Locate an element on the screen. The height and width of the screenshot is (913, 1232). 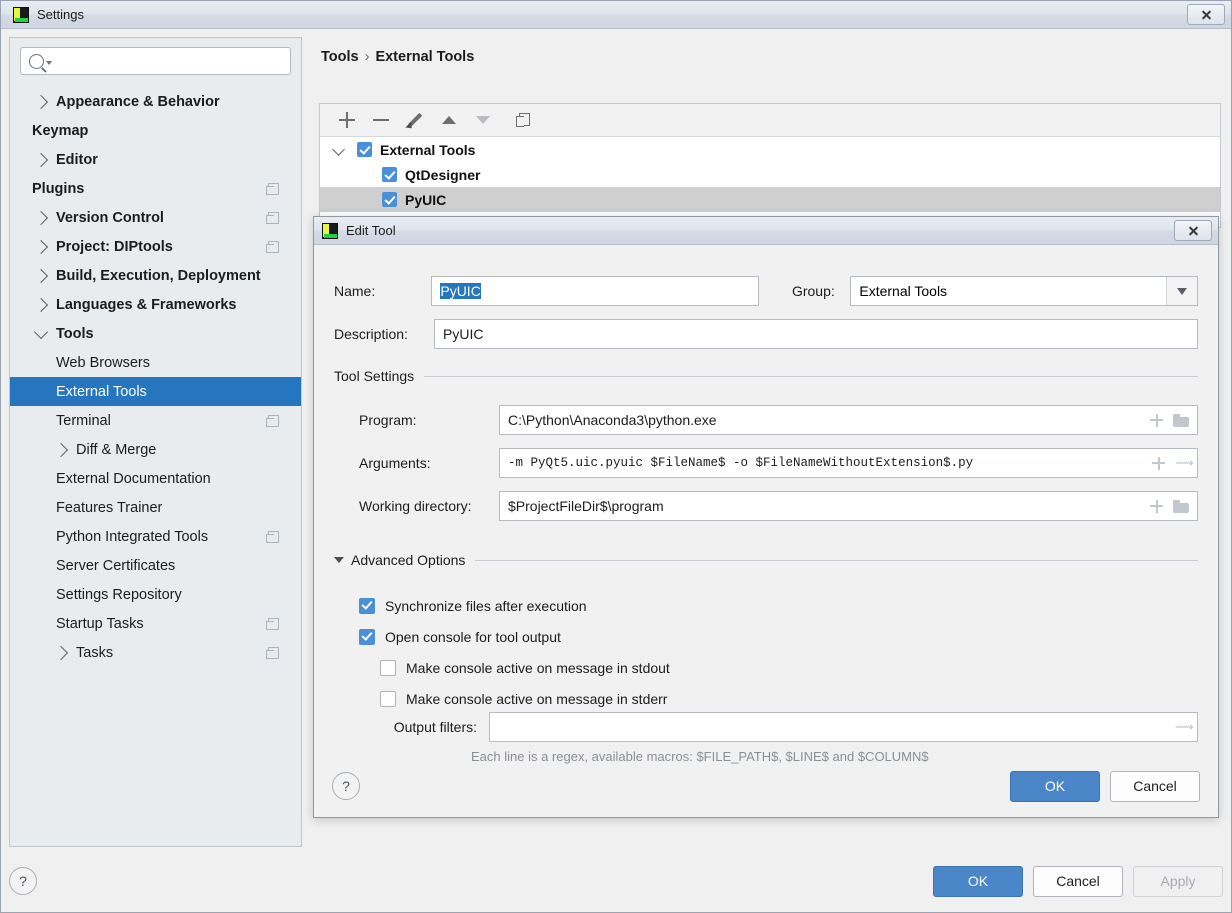
sidebar-item-editor: Editor is located at coordinates (155, 159).